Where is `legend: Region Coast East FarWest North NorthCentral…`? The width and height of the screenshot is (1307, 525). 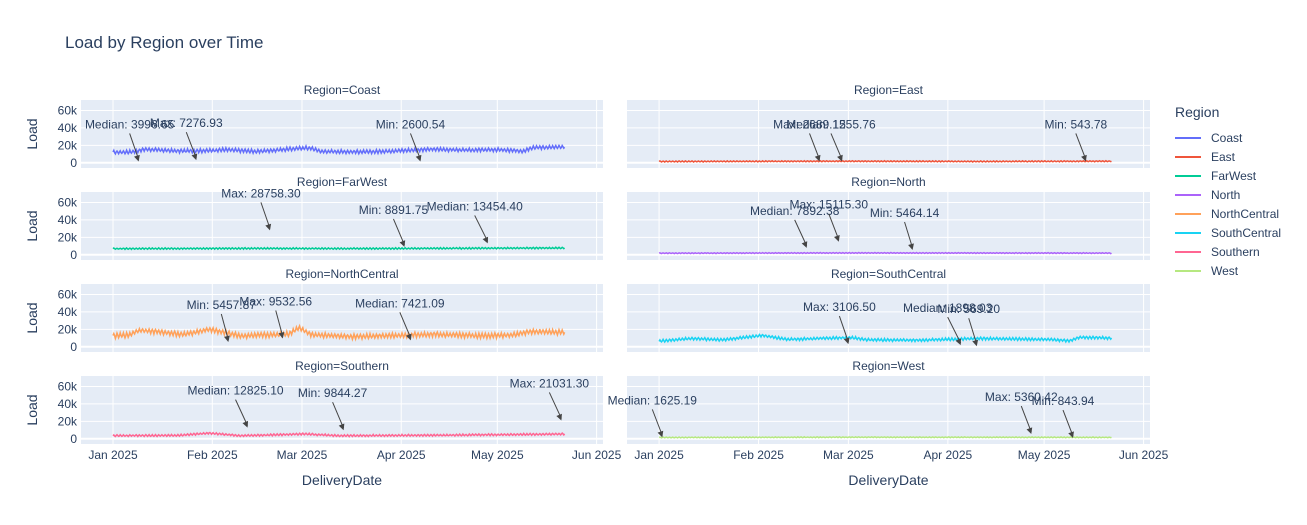
legend: Region Coast East FarWest North NorthCentral… is located at coordinates (1228, 192).